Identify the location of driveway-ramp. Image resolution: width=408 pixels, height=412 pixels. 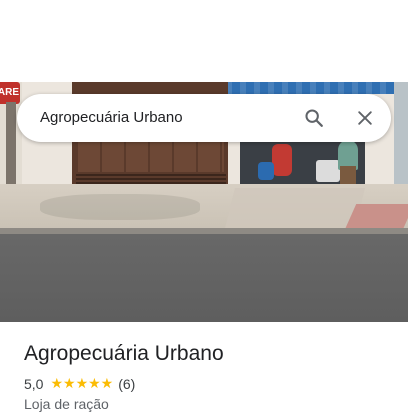
(295, 208).